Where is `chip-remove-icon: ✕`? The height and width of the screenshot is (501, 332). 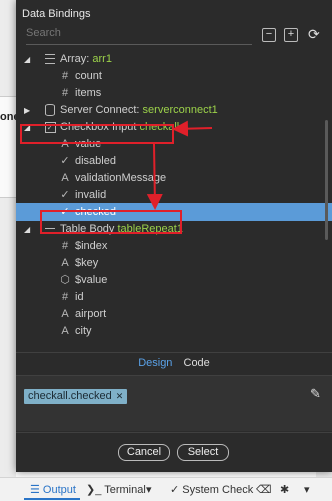
chip-remove-icon: ✕ is located at coordinates (120, 396).